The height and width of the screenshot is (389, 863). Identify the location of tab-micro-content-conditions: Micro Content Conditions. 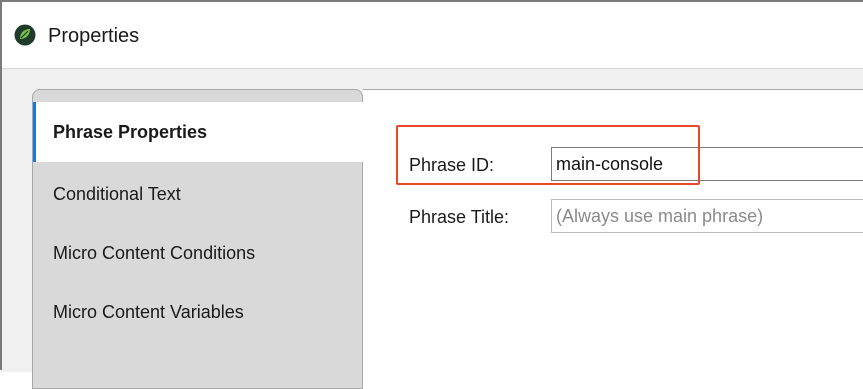
(197, 253).